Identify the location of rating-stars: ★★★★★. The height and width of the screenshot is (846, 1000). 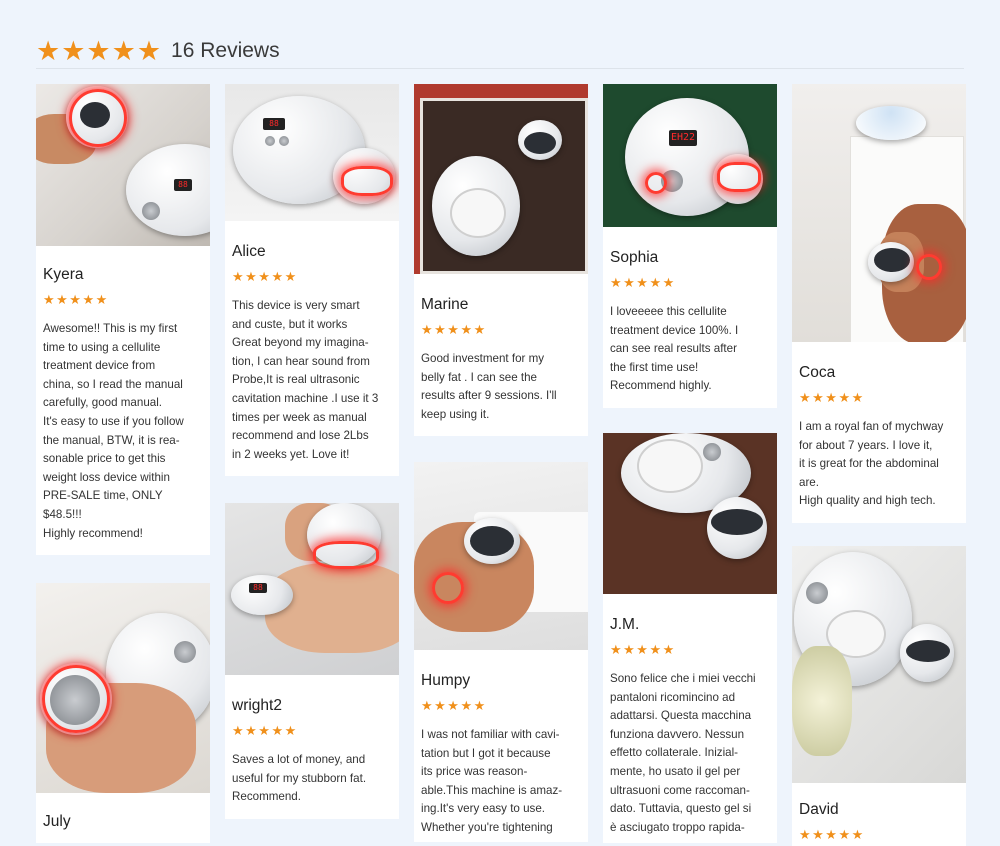
(99, 50).